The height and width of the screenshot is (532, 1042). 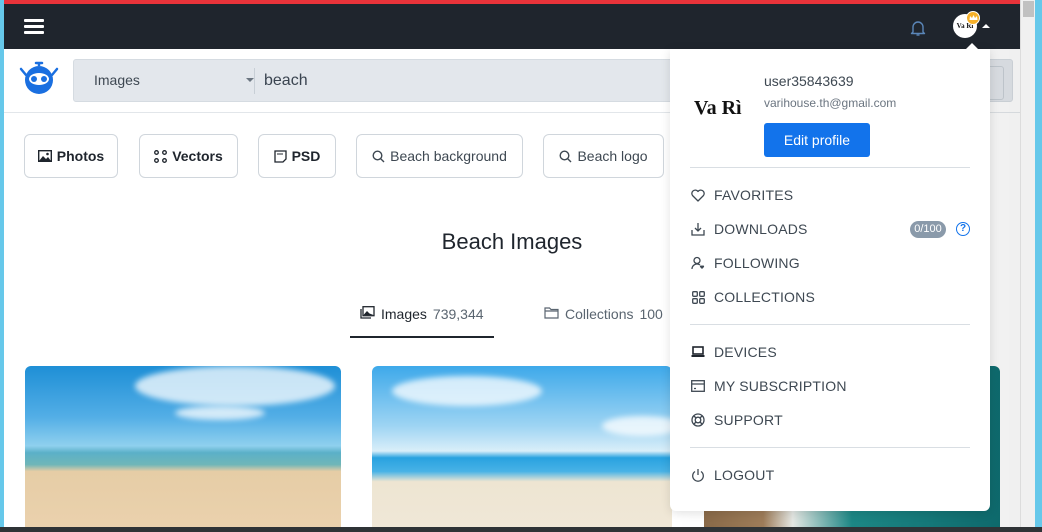 What do you see at coordinates (603, 156) in the screenshot?
I see `chip-beach-logo: Beach logo` at bounding box center [603, 156].